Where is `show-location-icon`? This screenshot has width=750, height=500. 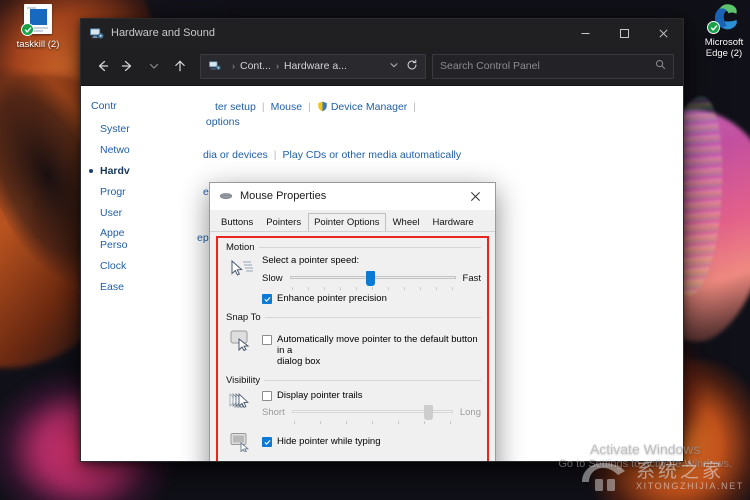
show-location-icon is located at coordinates (242, 460).